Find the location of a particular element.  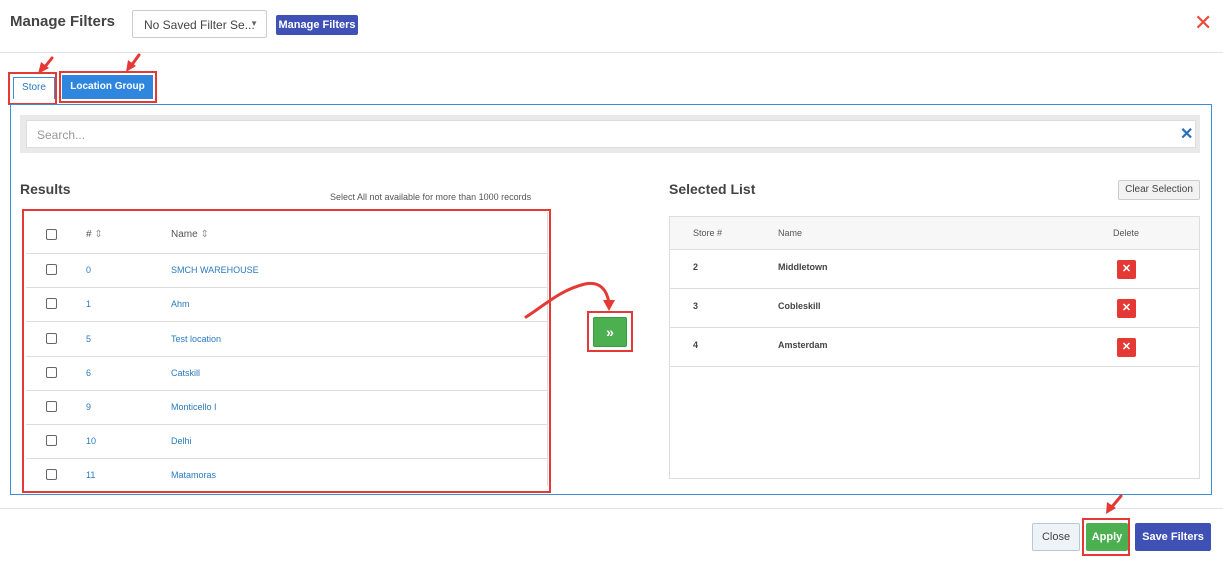

footer-divider is located at coordinates (611, 508).